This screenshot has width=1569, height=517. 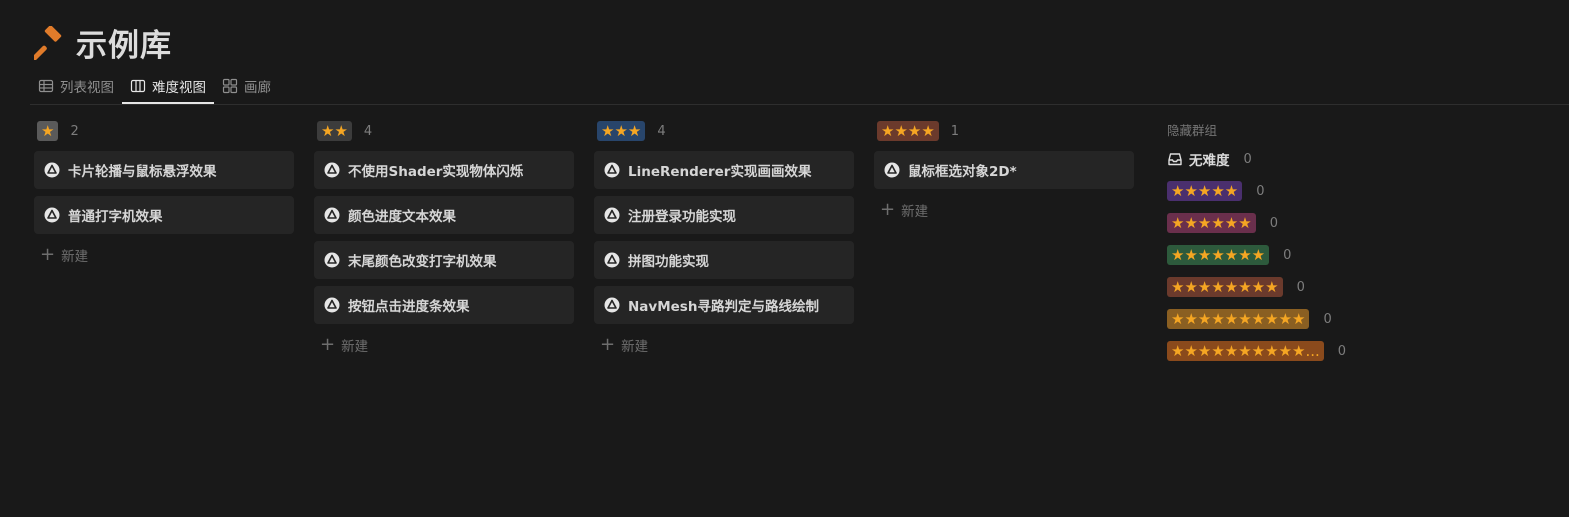 I want to click on card-title: LineRenderer实现画画效果, so click(x=720, y=172).